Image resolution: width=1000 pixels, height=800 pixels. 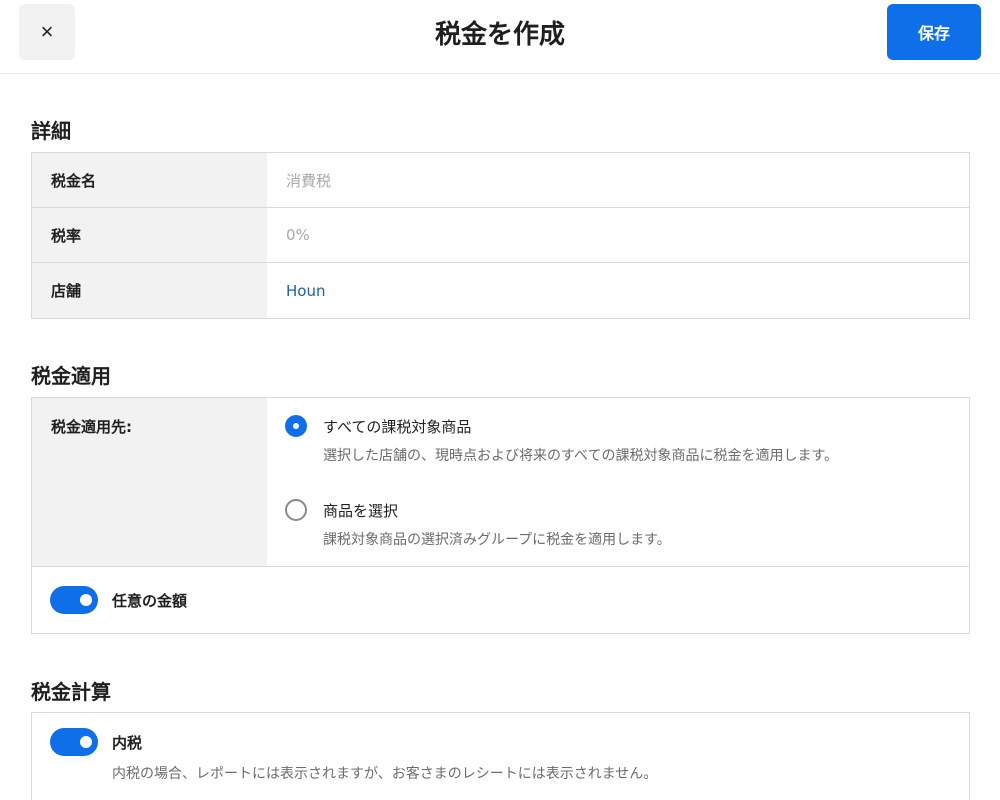 What do you see at coordinates (149, 290) in the screenshot?
I see `store-label: 店舗` at bounding box center [149, 290].